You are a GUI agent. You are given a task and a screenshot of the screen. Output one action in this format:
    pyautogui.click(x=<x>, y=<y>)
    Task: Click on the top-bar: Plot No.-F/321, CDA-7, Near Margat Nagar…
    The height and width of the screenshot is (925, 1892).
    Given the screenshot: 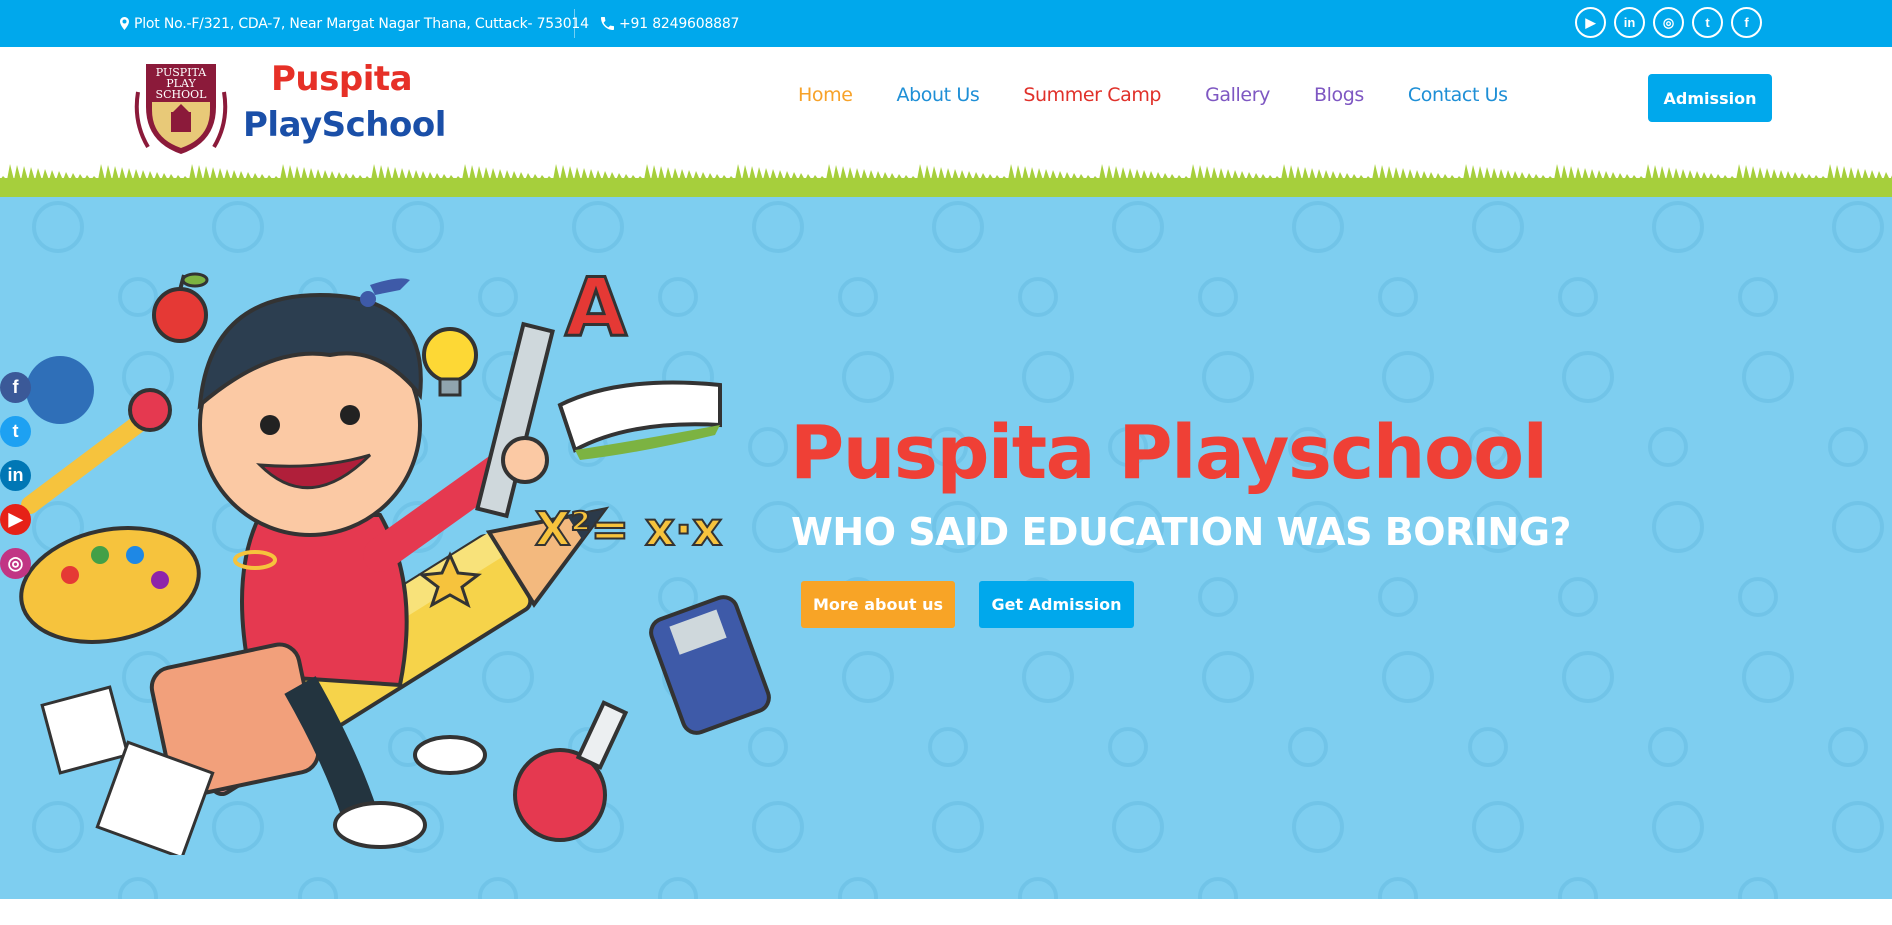 What is the action you would take?
    pyautogui.click(x=946, y=23)
    